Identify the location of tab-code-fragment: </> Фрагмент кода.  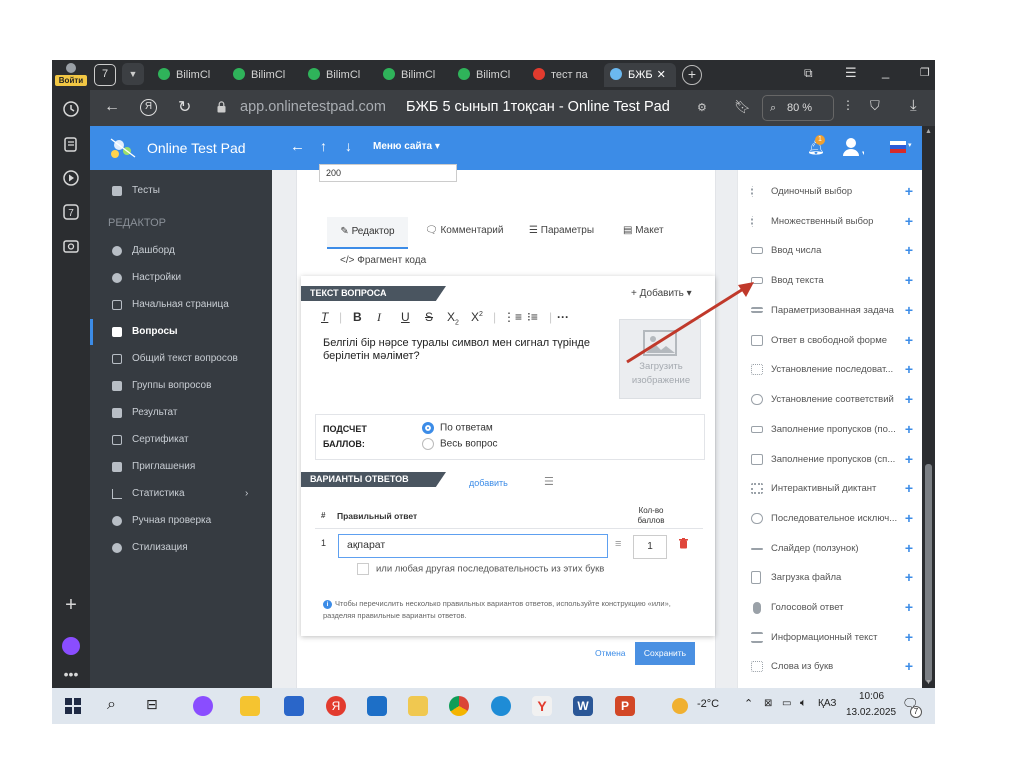
(383, 260).